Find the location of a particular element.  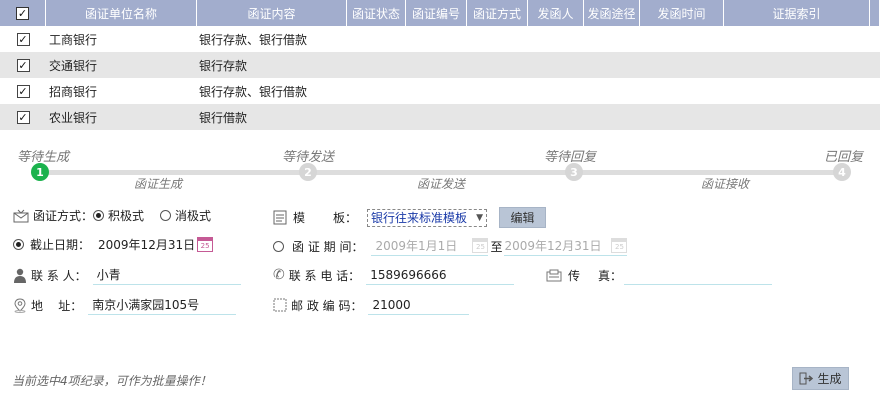

select-all-checkbox: ✓ is located at coordinates (22, 13).